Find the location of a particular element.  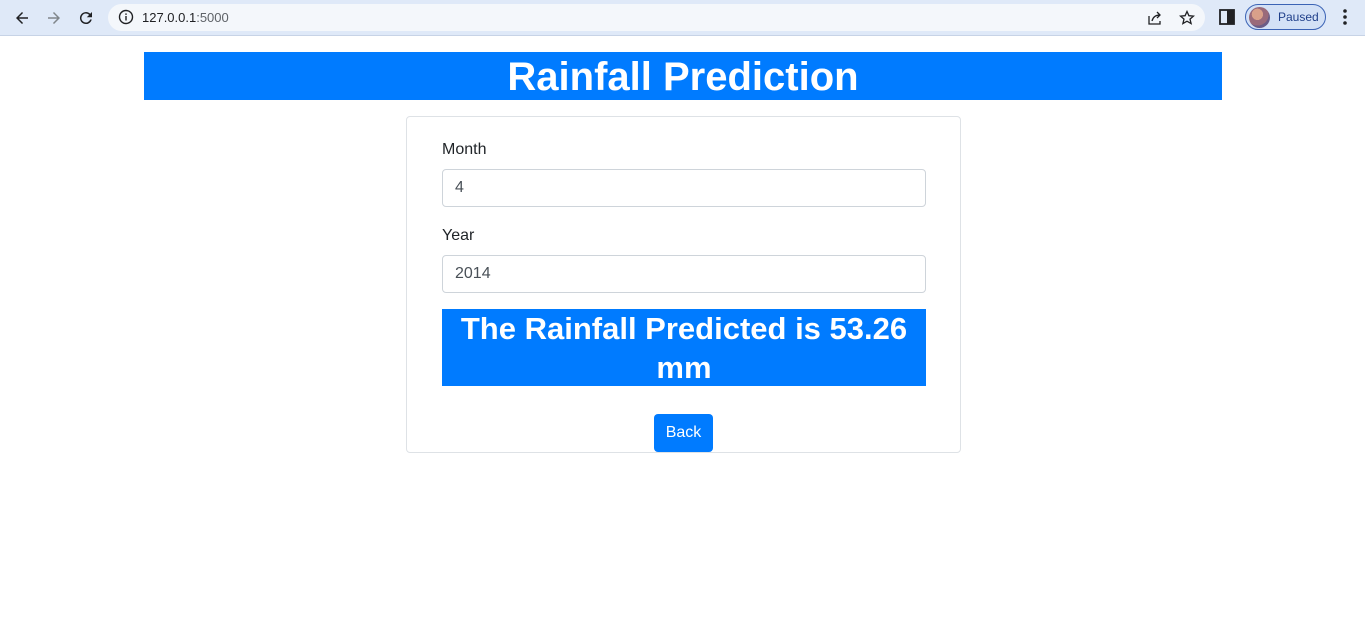

url-text: 127.0.0.1:5000 is located at coordinates (185, 17).